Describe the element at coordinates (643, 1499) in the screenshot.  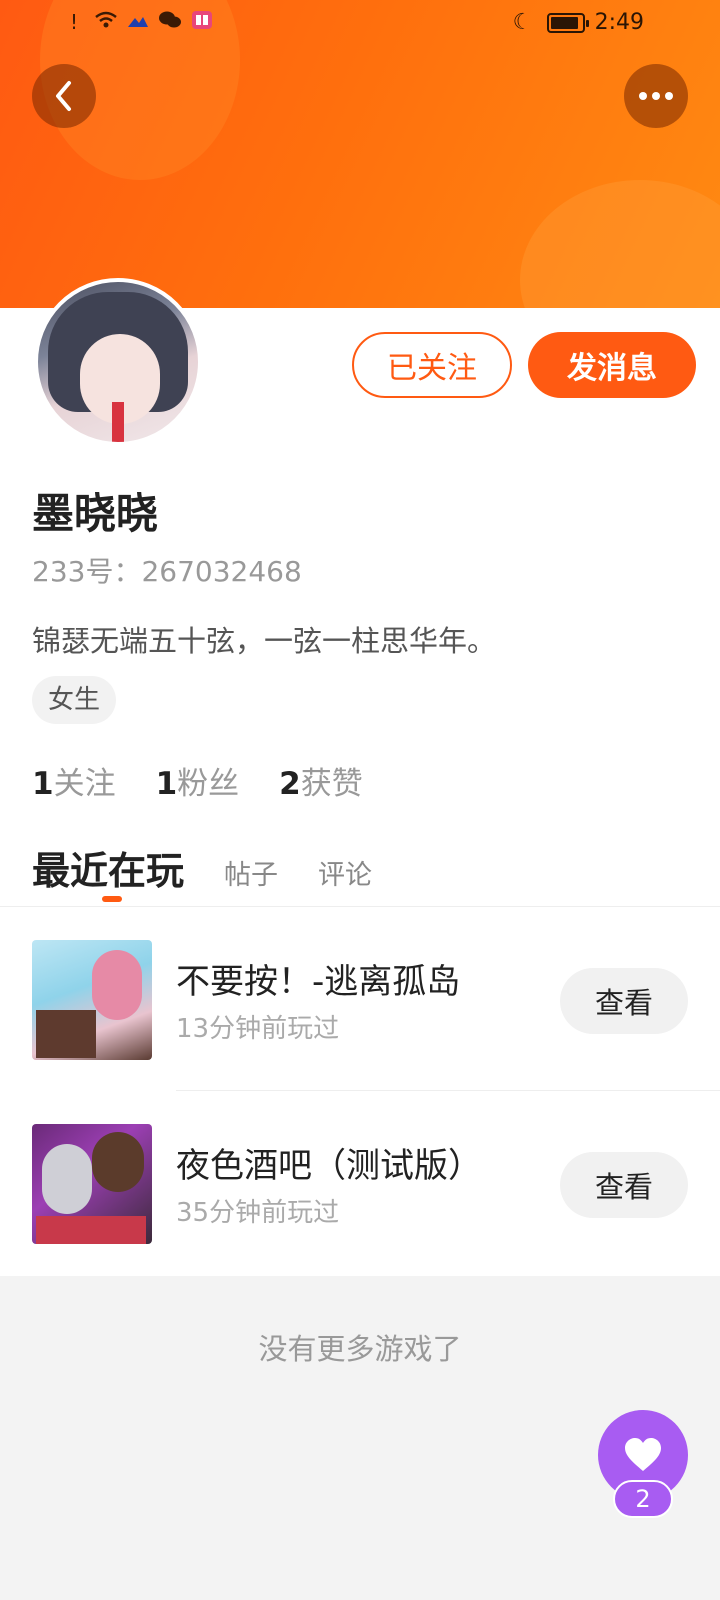
I see `like-count-badge: 2` at that location.